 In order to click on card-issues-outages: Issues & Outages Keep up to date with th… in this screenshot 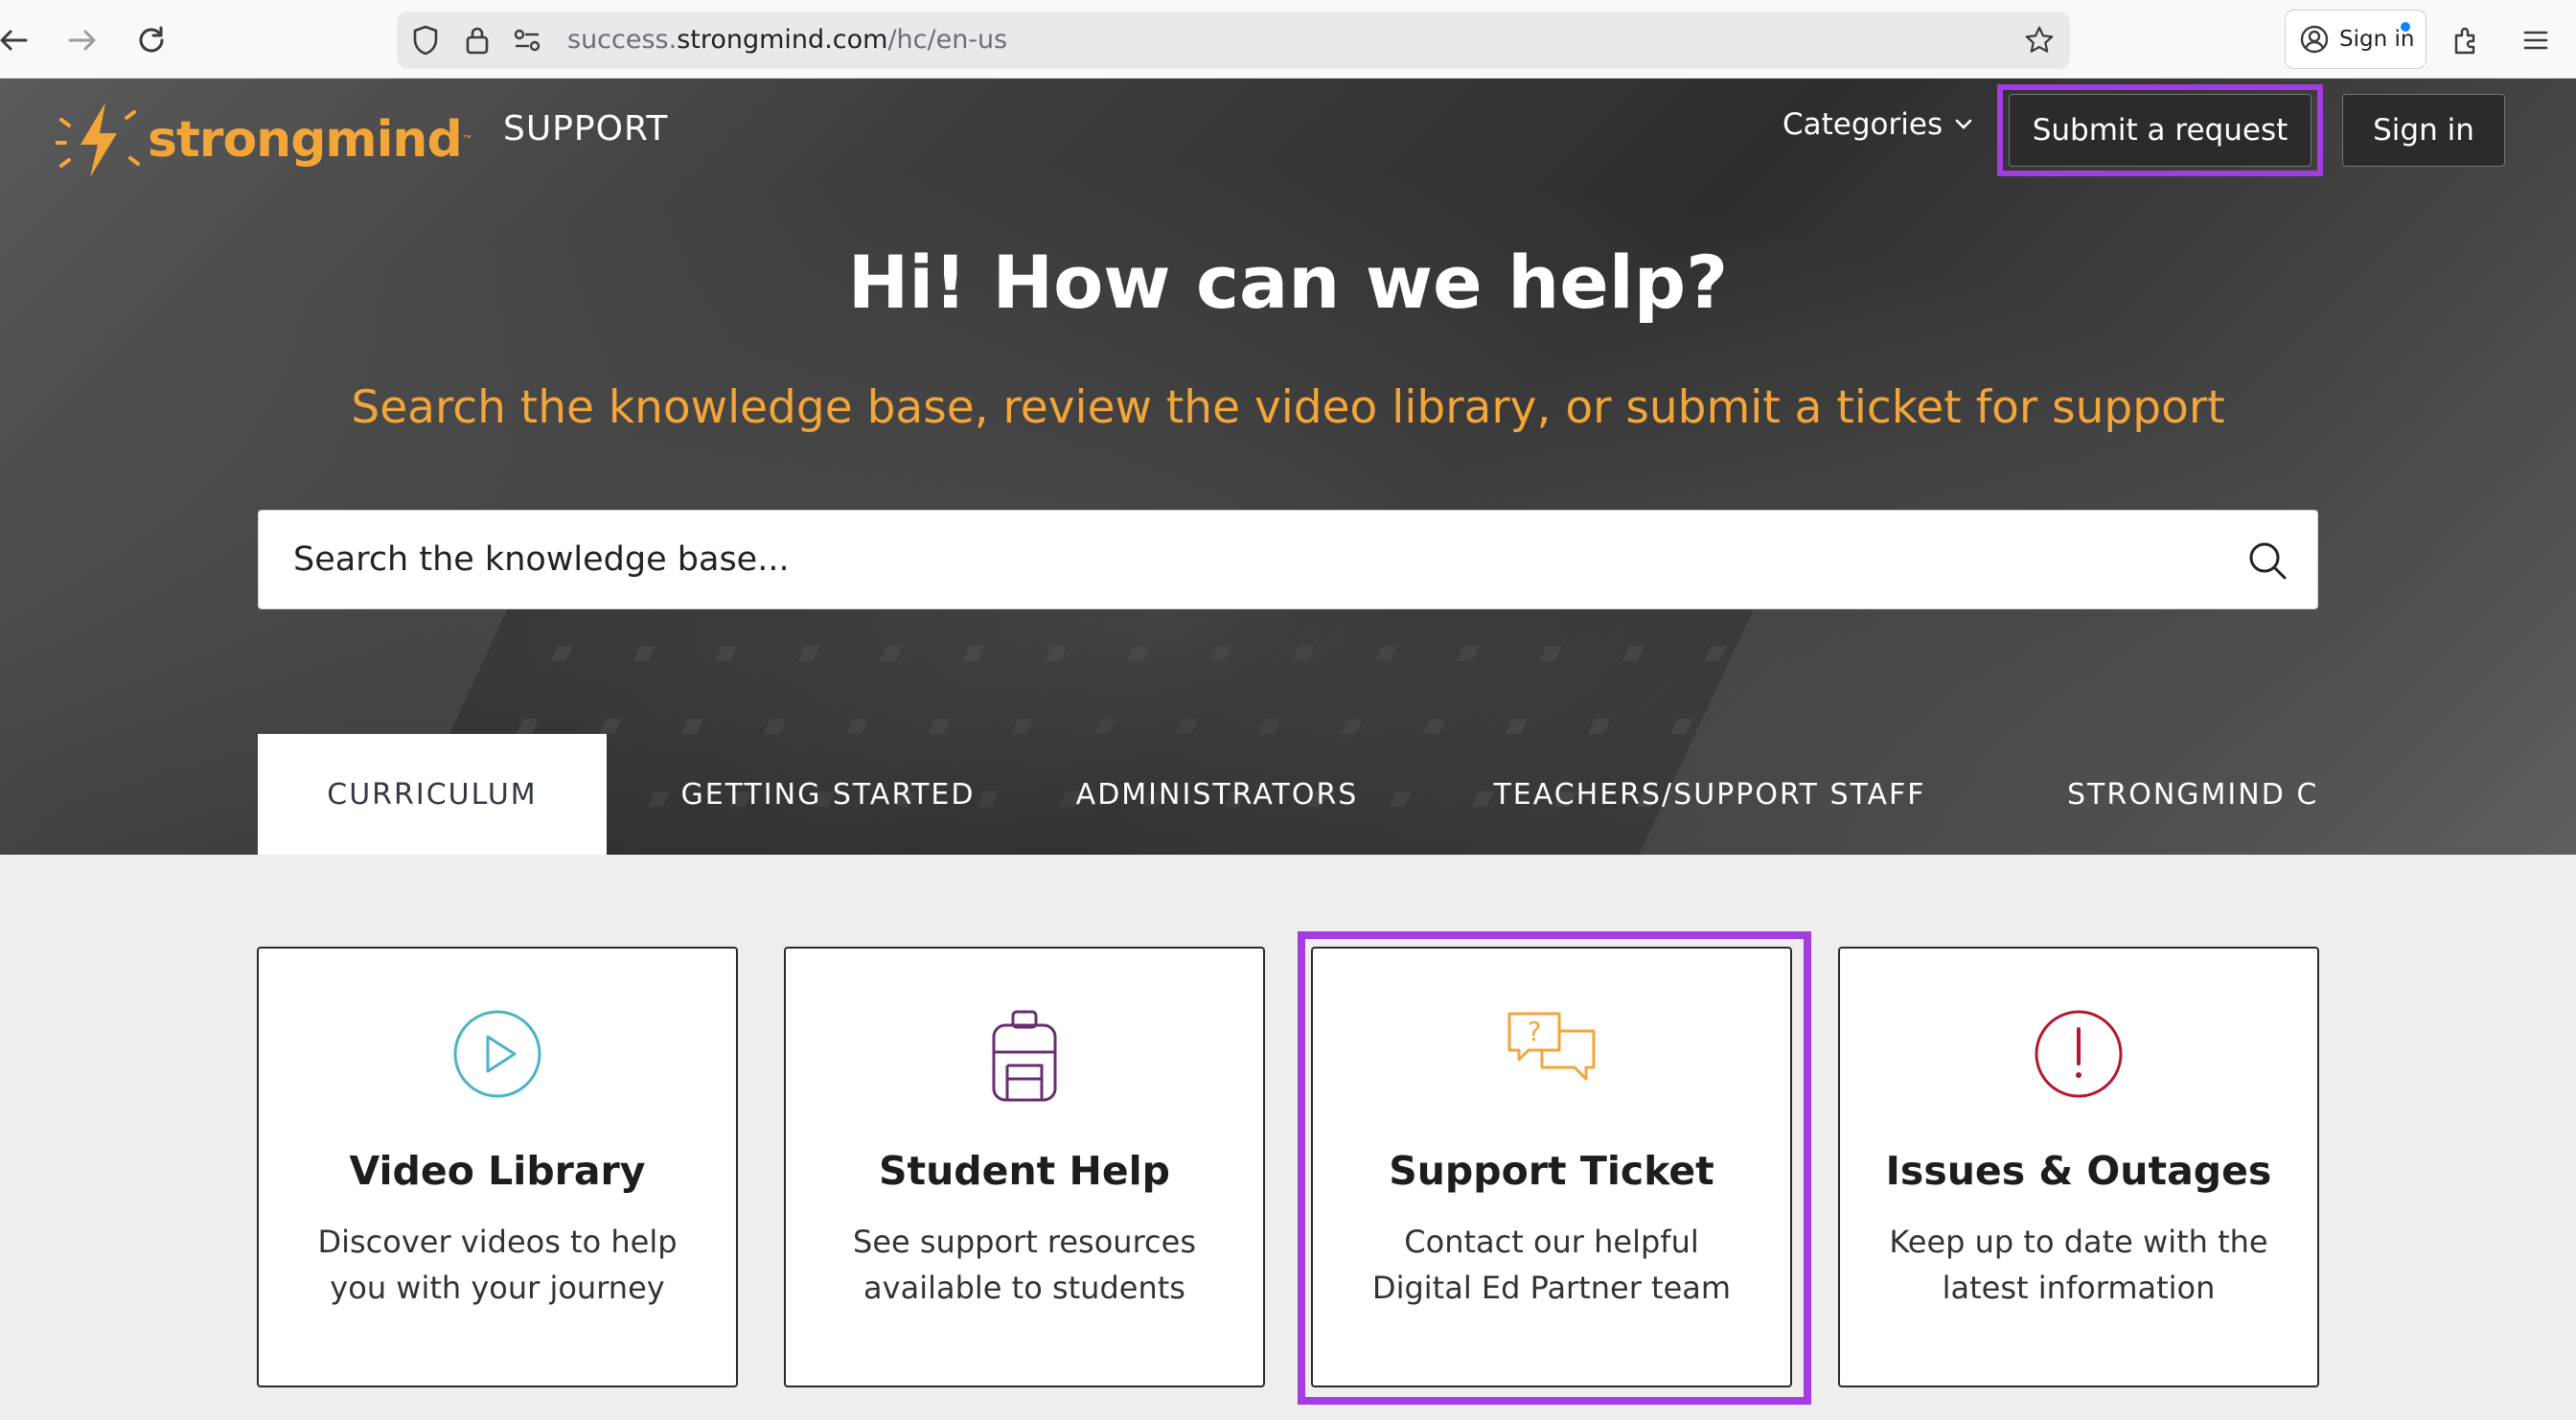, I will do `click(2078, 1167)`.